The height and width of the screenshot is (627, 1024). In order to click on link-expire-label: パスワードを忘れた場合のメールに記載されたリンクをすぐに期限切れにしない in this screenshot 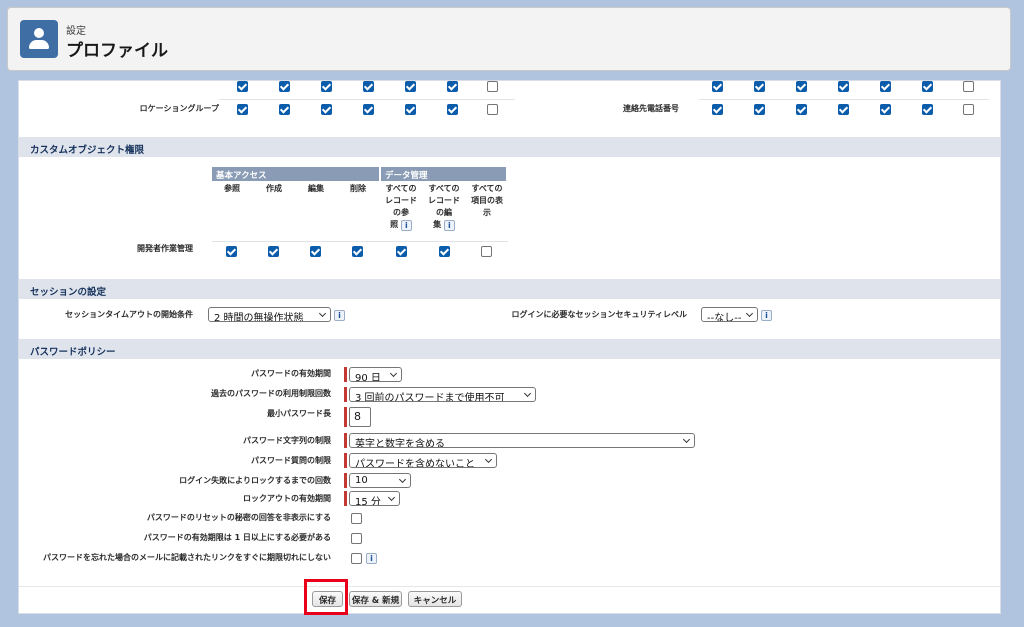, I will do `click(187, 557)`.